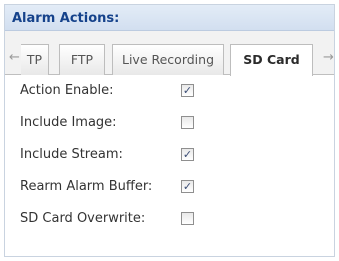 The width and height of the screenshot is (339, 261). Describe the element at coordinates (169, 220) in the screenshot. I see `setting-sd-card-overwrite: SD Card Overwrite:` at that location.